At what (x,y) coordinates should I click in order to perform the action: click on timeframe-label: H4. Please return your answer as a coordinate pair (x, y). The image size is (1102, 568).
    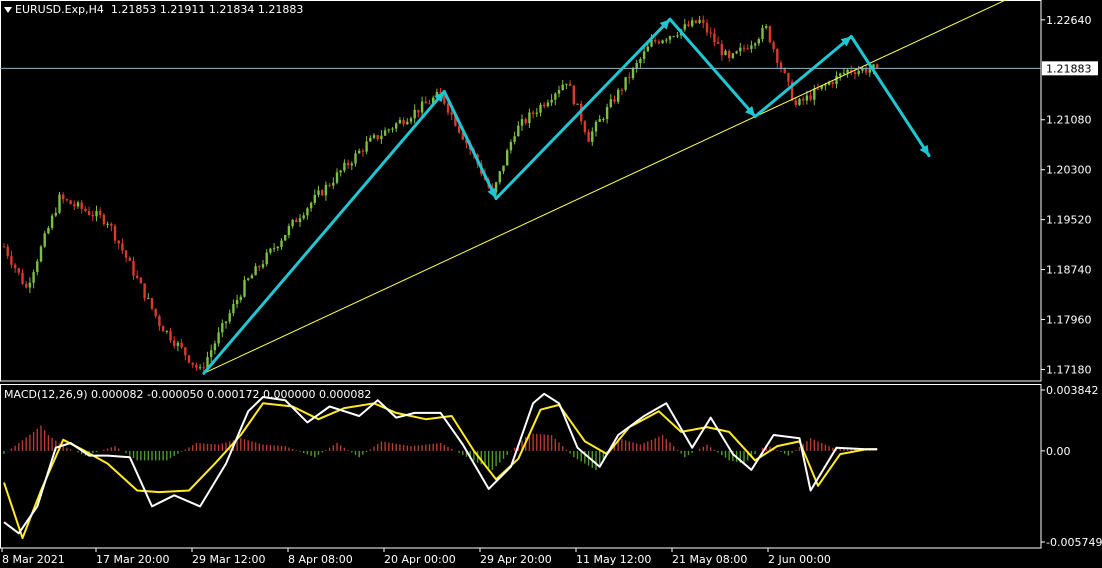
    Looking at the image, I should click on (96, 9).